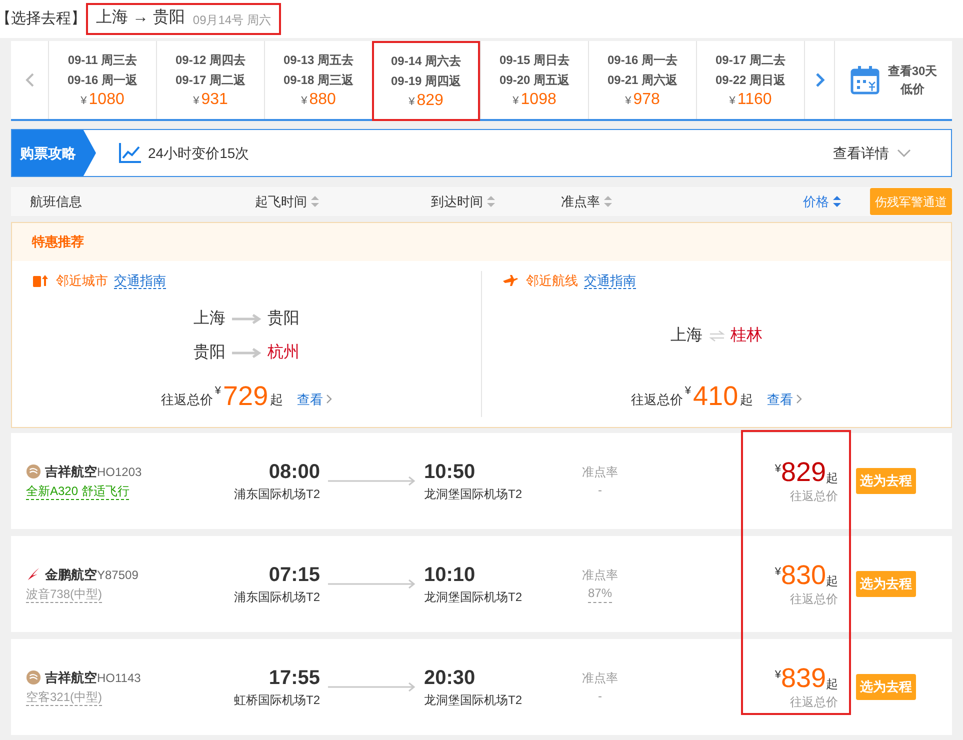 The width and height of the screenshot is (963, 740). Describe the element at coordinates (54, 153) in the screenshot. I see `guide-label: 购票攻略` at that location.